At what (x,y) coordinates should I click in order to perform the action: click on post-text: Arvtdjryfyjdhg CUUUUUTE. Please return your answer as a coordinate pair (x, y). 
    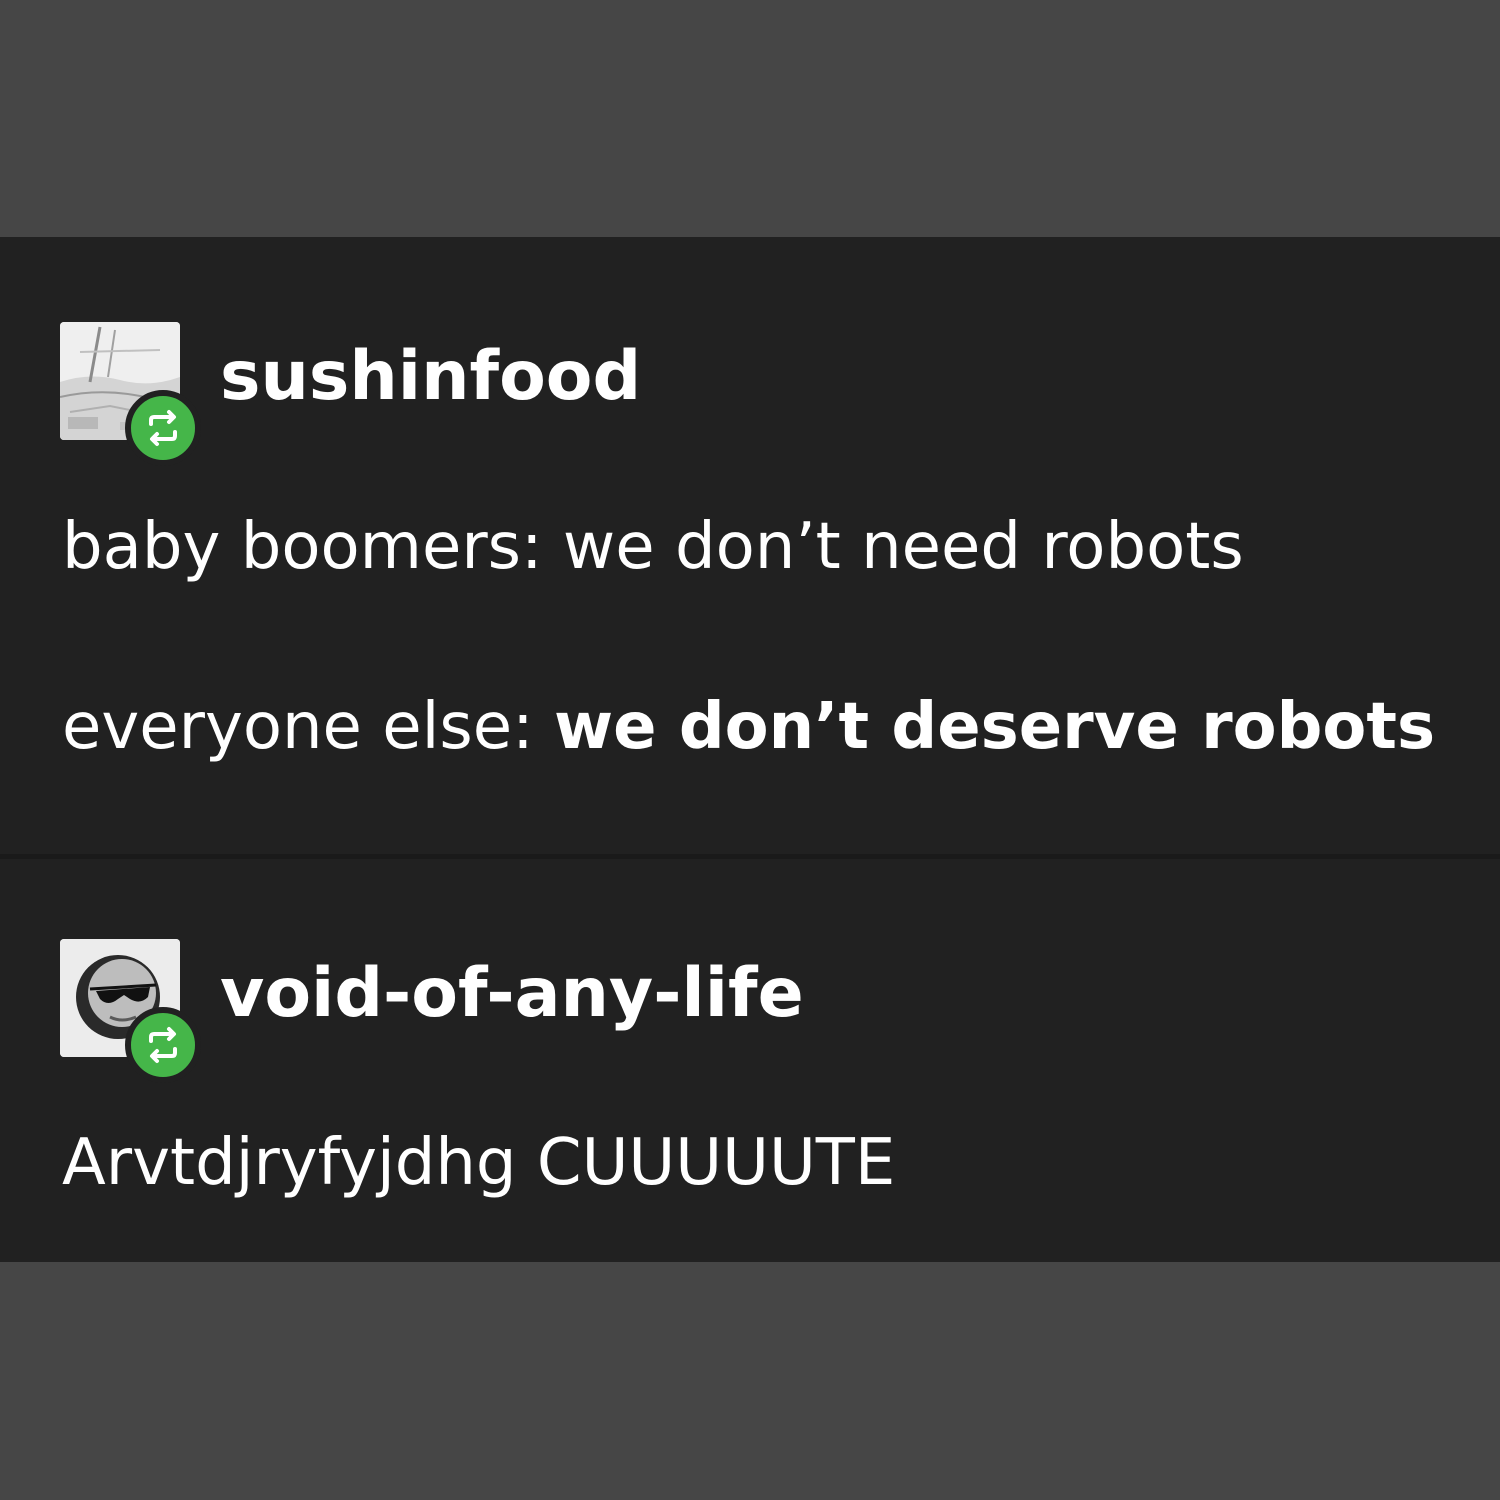
    Looking at the image, I should click on (479, 1163).